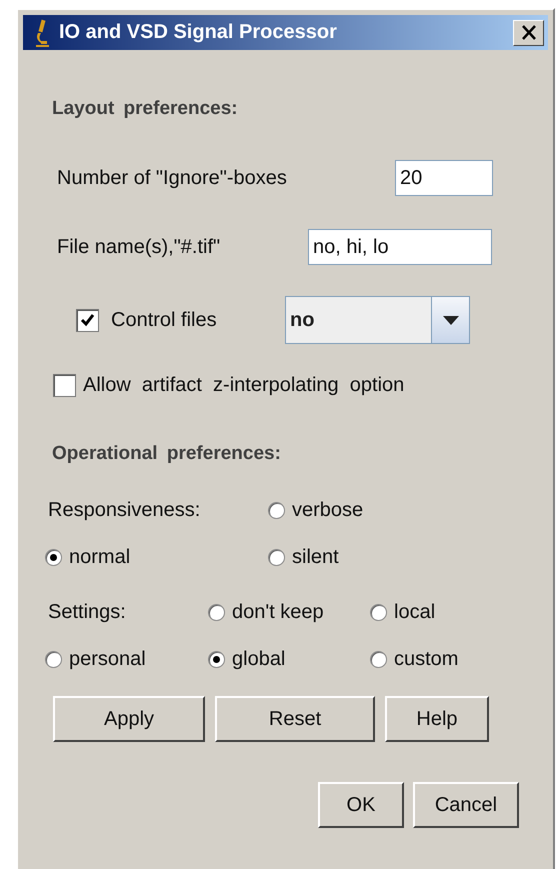 This screenshot has height=869, width=559. I want to click on action-button: Help, so click(437, 719).